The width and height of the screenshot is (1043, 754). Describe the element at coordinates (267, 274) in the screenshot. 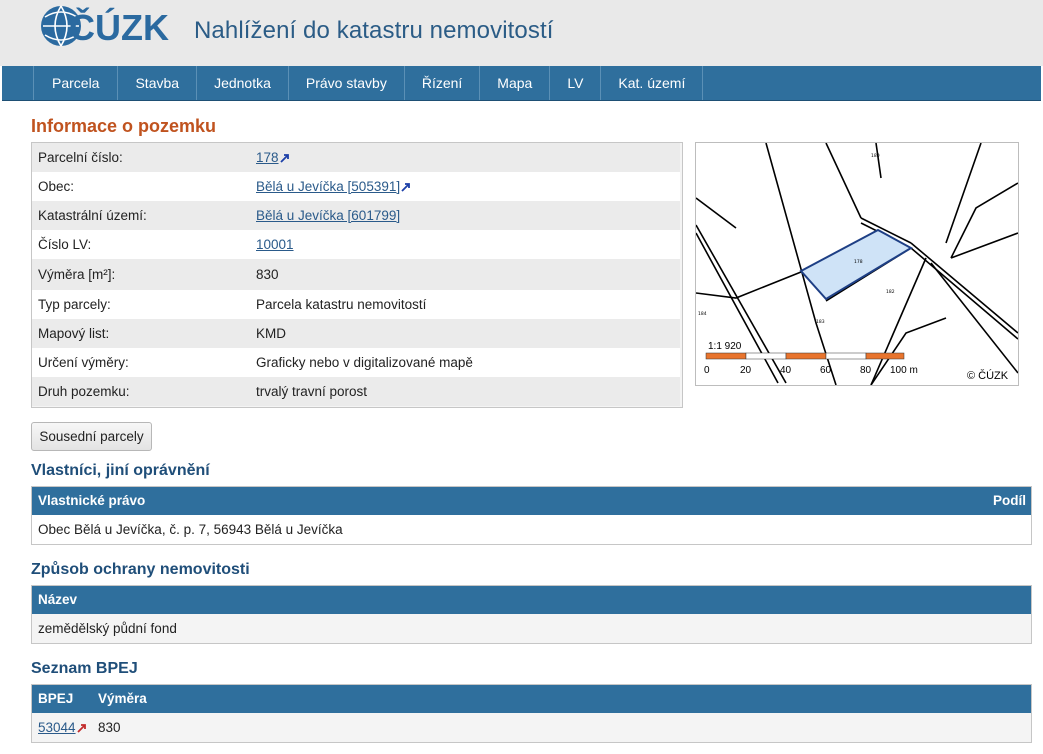

I see `info-value: 830` at that location.